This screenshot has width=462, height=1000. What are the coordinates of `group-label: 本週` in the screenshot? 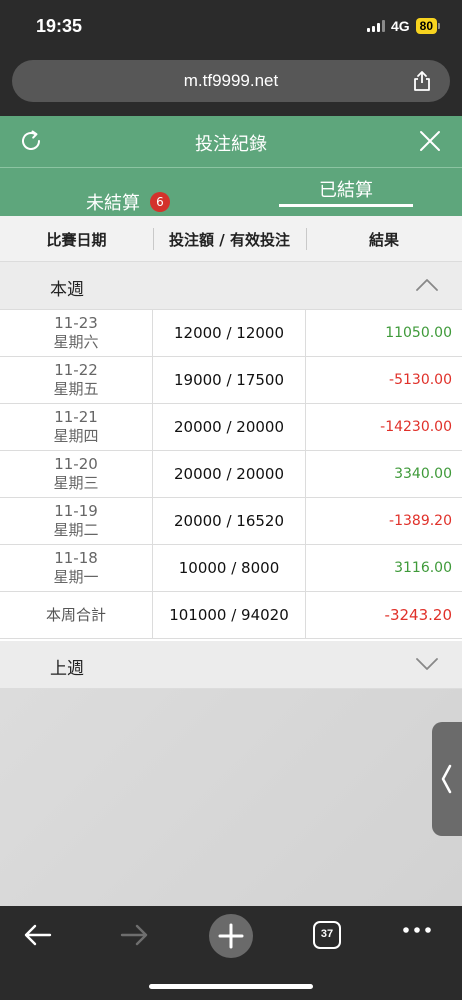 It's located at (67, 290).